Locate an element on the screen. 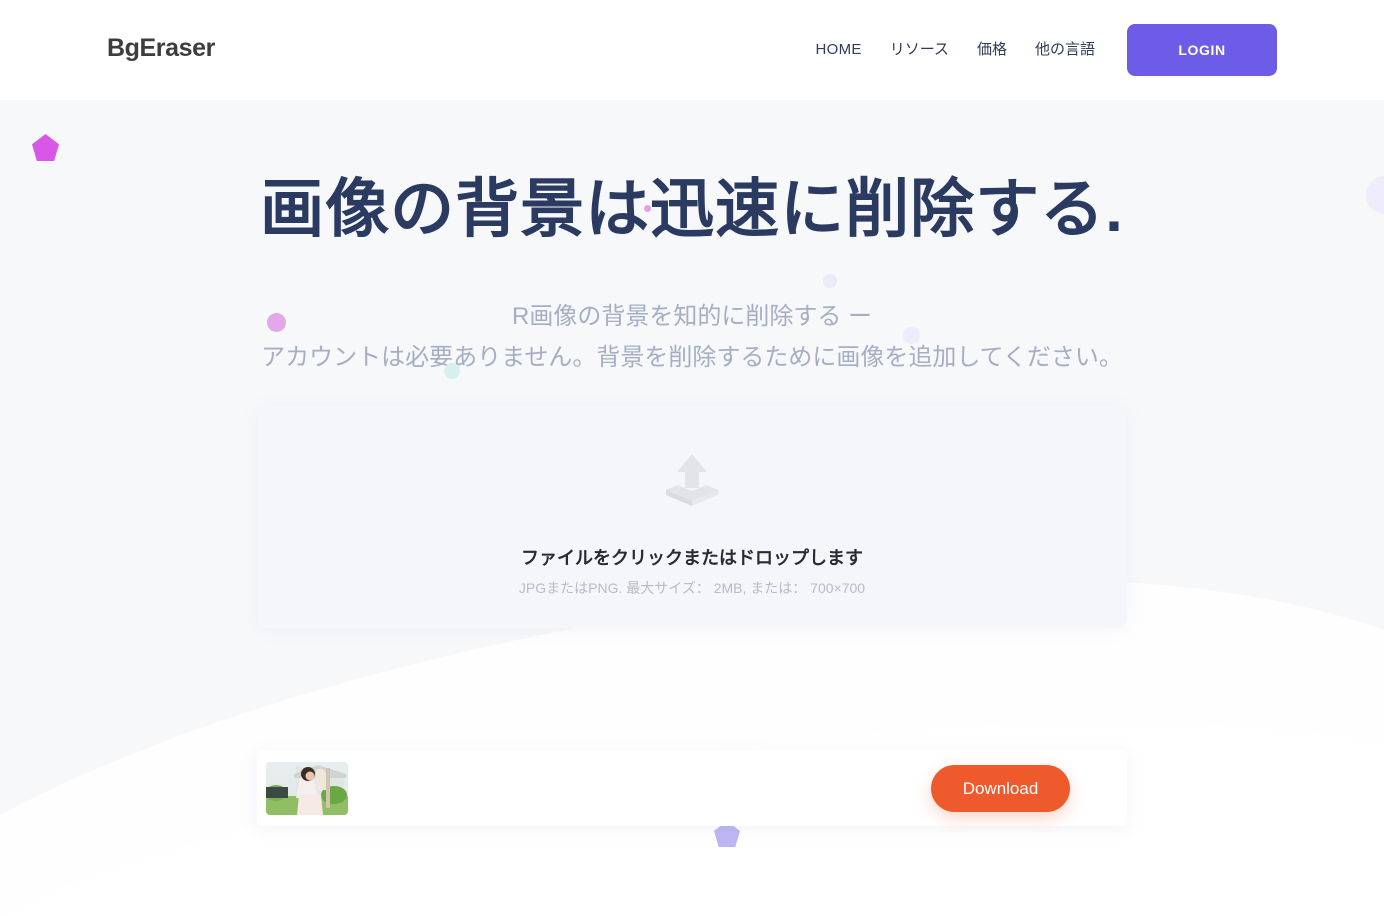 The height and width of the screenshot is (916, 1384). page-title: 画像の背景は迅速に削除する. is located at coordinates (692, 209).